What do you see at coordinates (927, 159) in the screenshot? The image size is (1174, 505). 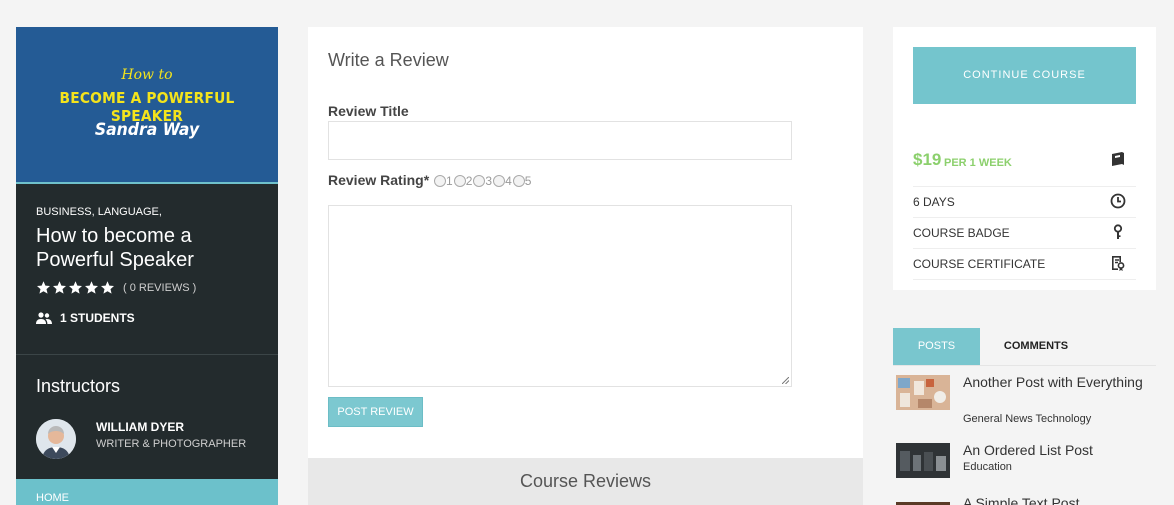 I see `course-price: $19` at bounding box center [927, 159].